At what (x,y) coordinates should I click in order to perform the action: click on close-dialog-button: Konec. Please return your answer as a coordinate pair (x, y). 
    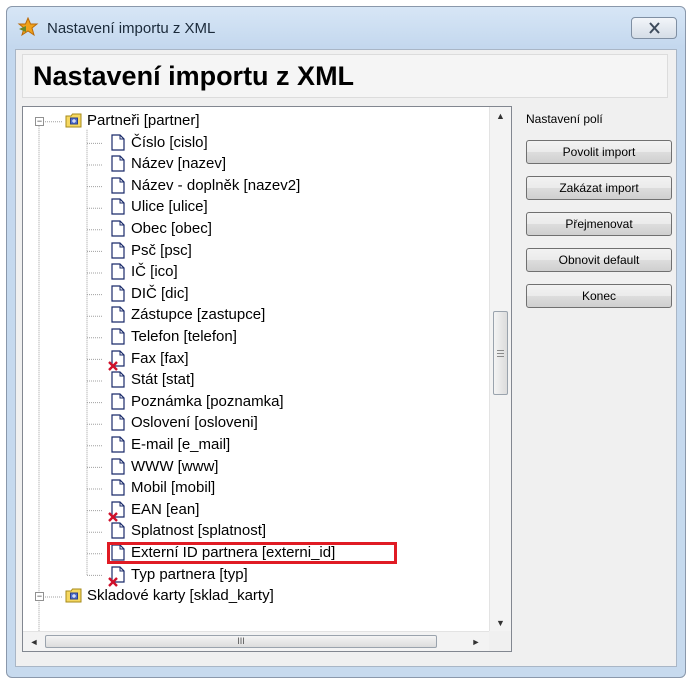
    Looking at the image, I should click on (599, 296).